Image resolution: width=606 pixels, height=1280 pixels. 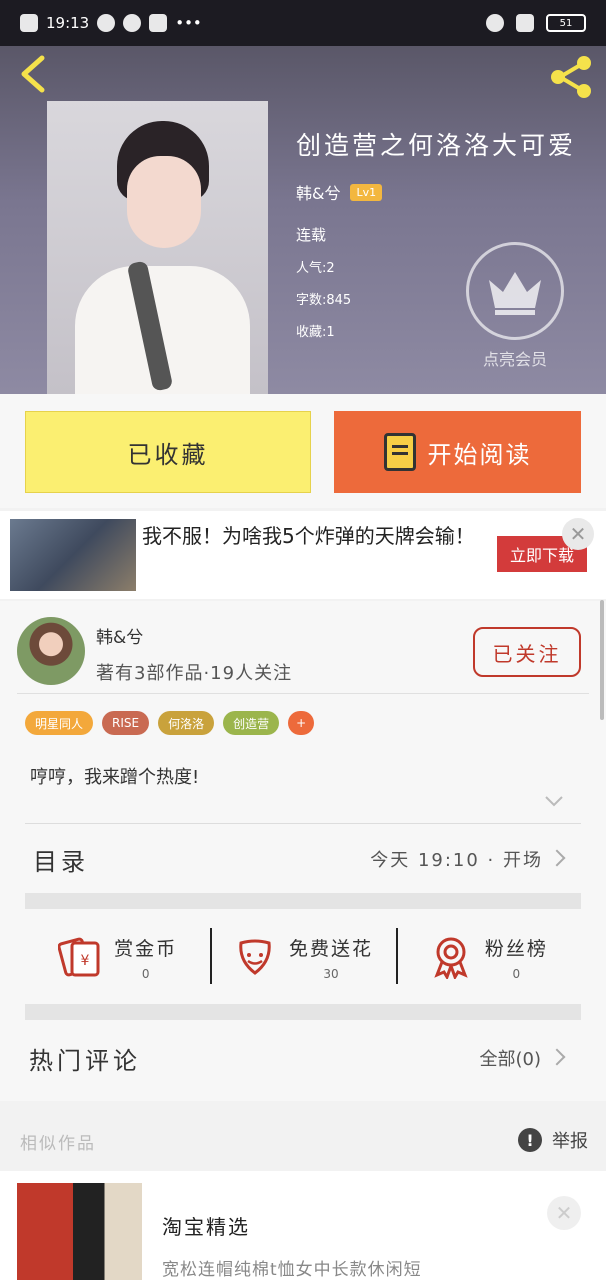 I want to click on flower-icon, so click(x=255, y=957).